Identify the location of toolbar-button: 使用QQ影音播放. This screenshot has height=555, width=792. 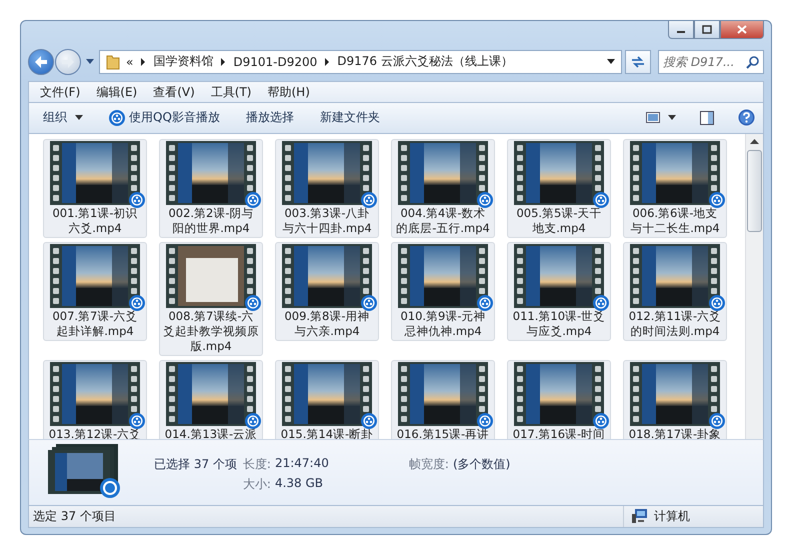
(164, 117).